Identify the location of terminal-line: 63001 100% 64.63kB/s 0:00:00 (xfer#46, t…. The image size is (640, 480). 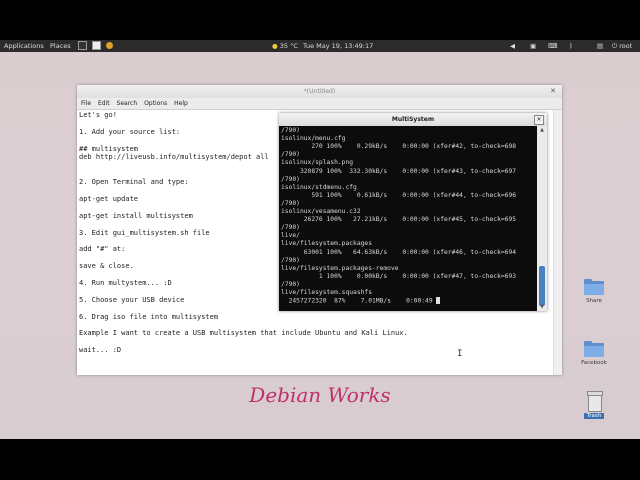
(398, 252).